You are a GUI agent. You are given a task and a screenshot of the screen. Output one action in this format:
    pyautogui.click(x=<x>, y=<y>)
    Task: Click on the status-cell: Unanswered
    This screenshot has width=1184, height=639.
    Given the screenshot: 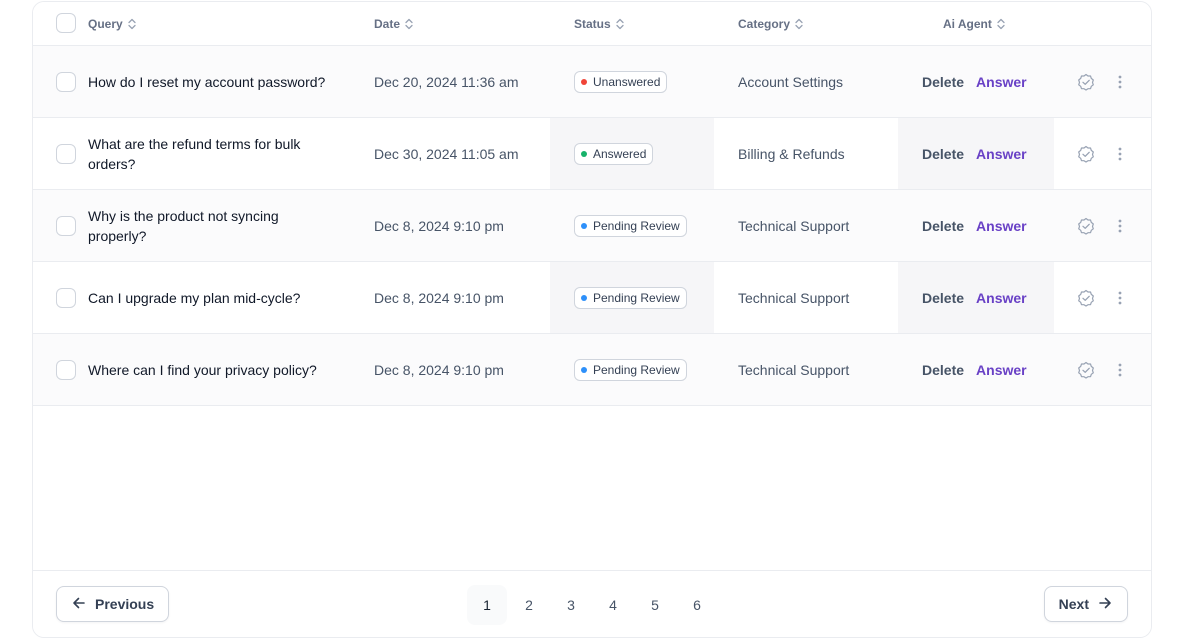 What is the action you would take?
    pyautogui.click(x=632, y=81)
    